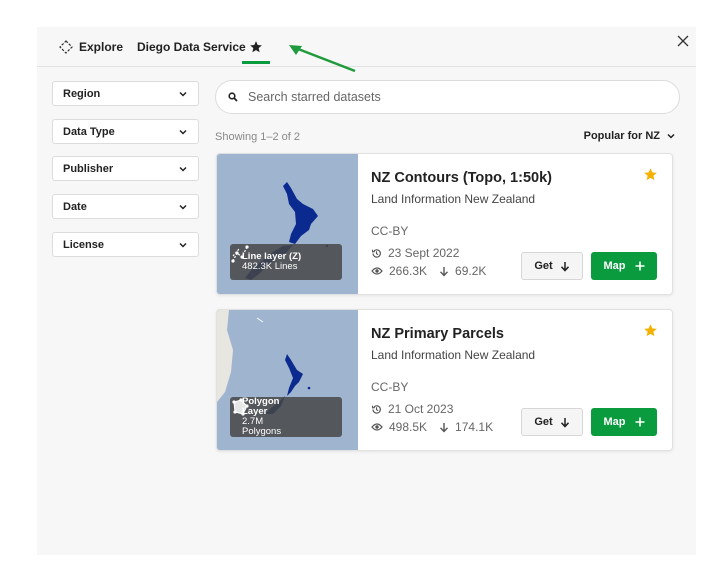  I want to click on line-layer-icon, so click(240, 254).